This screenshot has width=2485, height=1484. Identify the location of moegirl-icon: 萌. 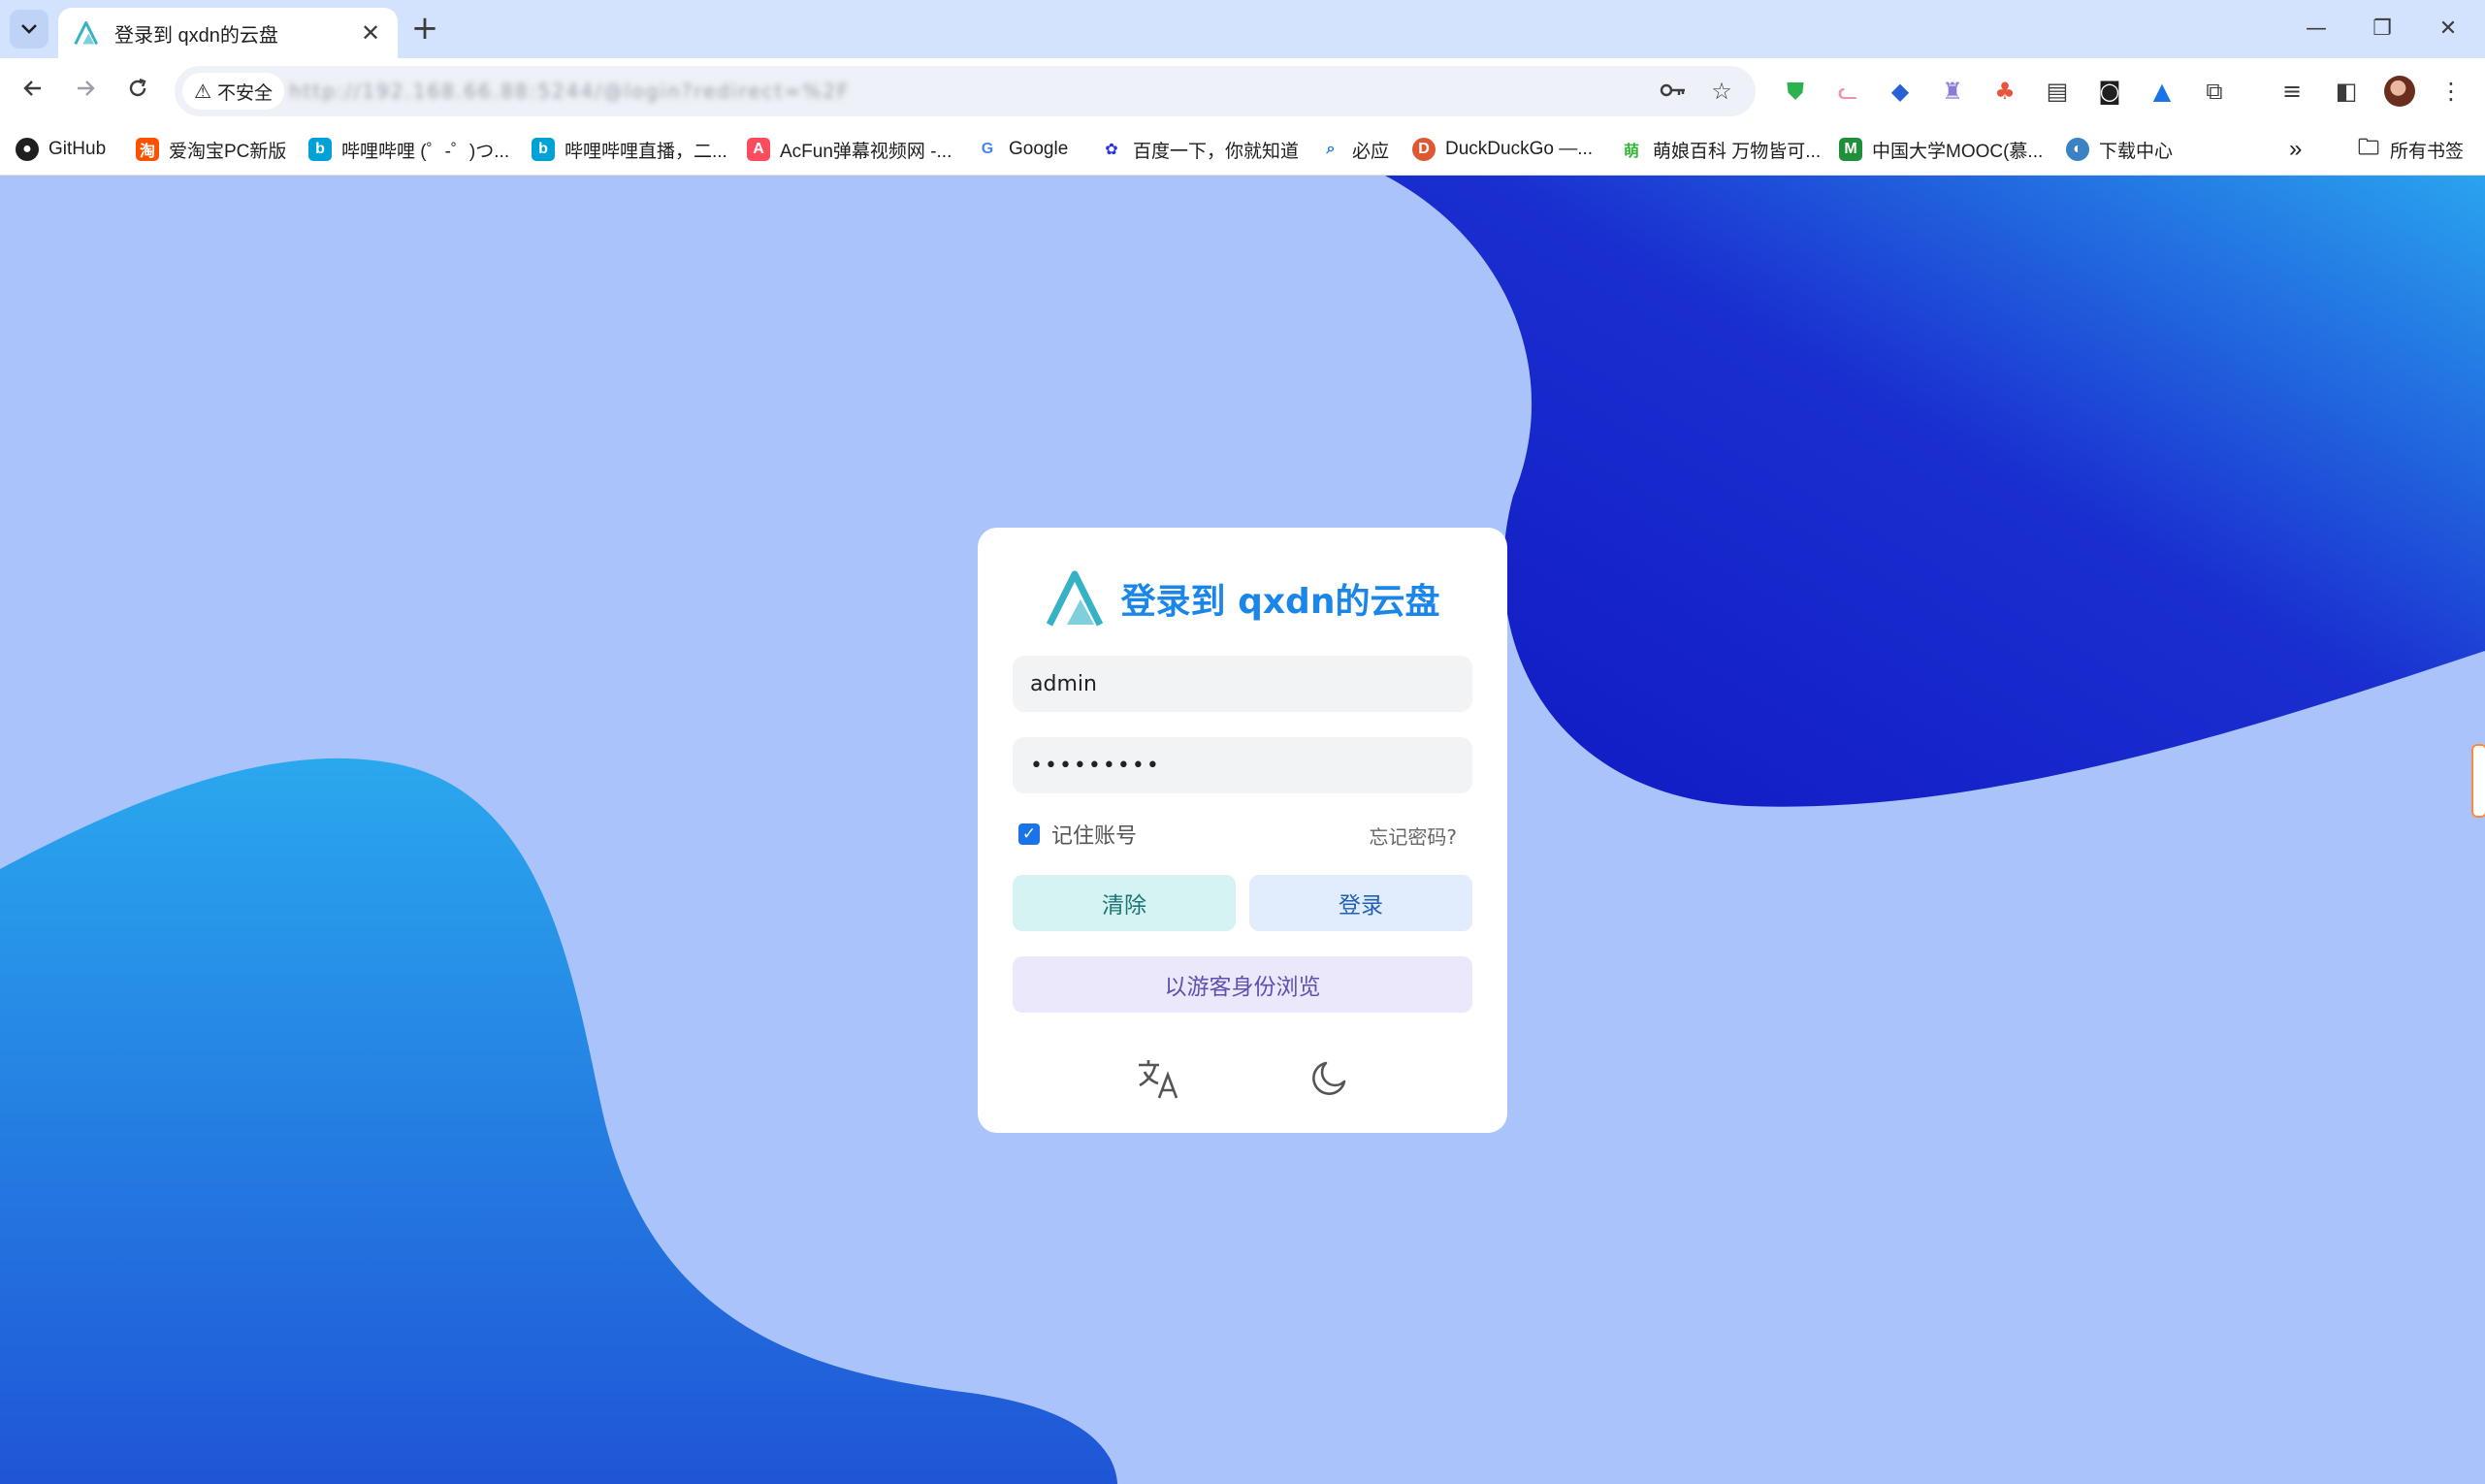
(1631, 149).